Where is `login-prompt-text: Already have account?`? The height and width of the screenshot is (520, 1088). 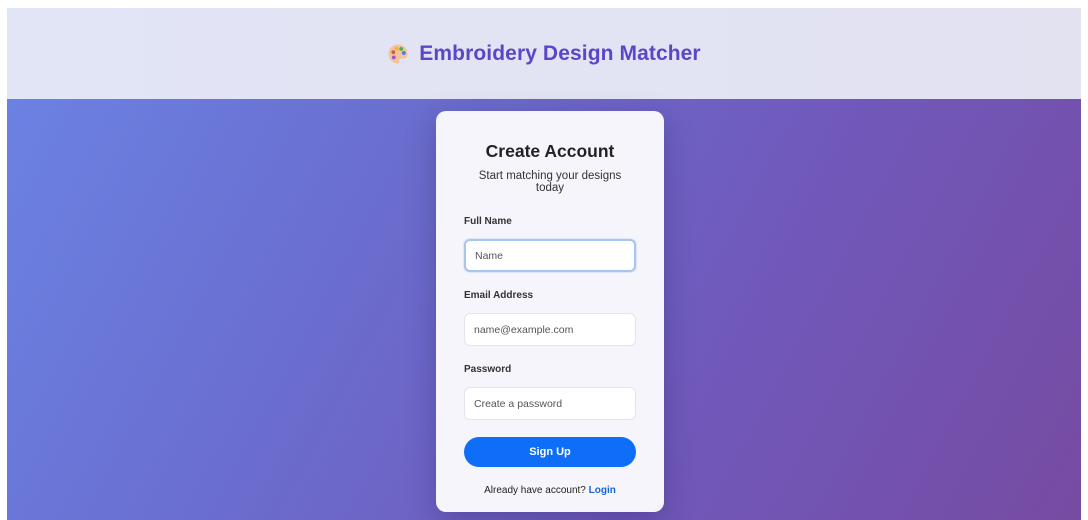 login-prompt-text: Already have account? is located at coordinates (535, 490).